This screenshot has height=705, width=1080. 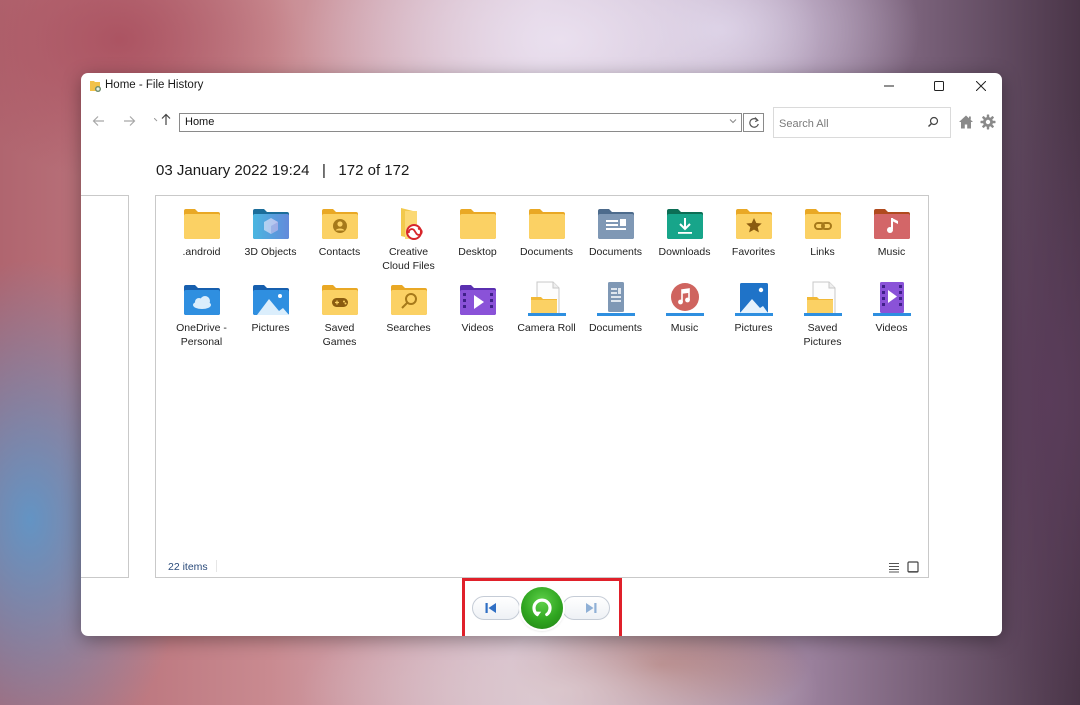 What do you see at coordinates (339, 243) in the screenshot?
I see `file-item: Contacts` at bounding box center [339, 243].